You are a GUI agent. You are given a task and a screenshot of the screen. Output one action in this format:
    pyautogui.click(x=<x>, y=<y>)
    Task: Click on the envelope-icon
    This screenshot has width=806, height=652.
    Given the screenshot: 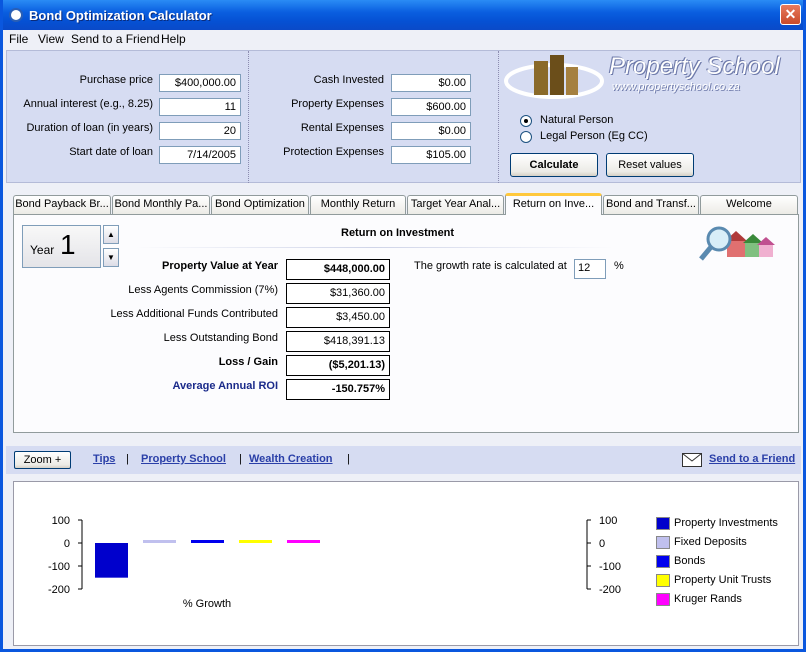 What is the action you would take?
    pyautogui.click(x=692, y=460)
    